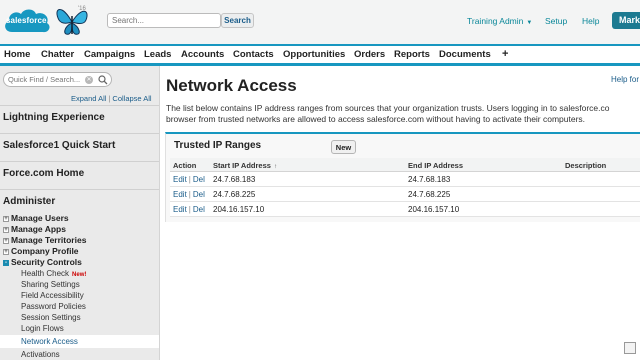  What do you see at coordinates (412, 54) in the screenshot?
I see `tab-reports: Reports` at bounding box center [412, 54].